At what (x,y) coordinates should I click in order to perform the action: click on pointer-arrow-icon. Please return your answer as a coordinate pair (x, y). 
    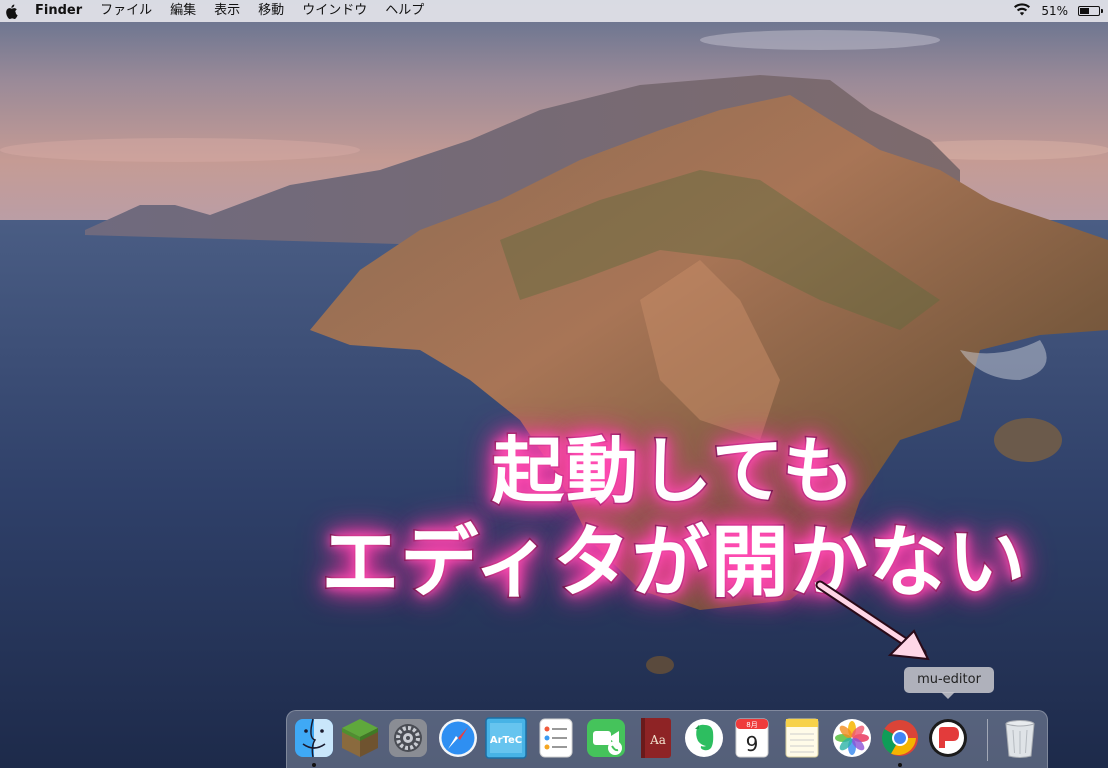
    Looking at the image, I should click on (872, 620).